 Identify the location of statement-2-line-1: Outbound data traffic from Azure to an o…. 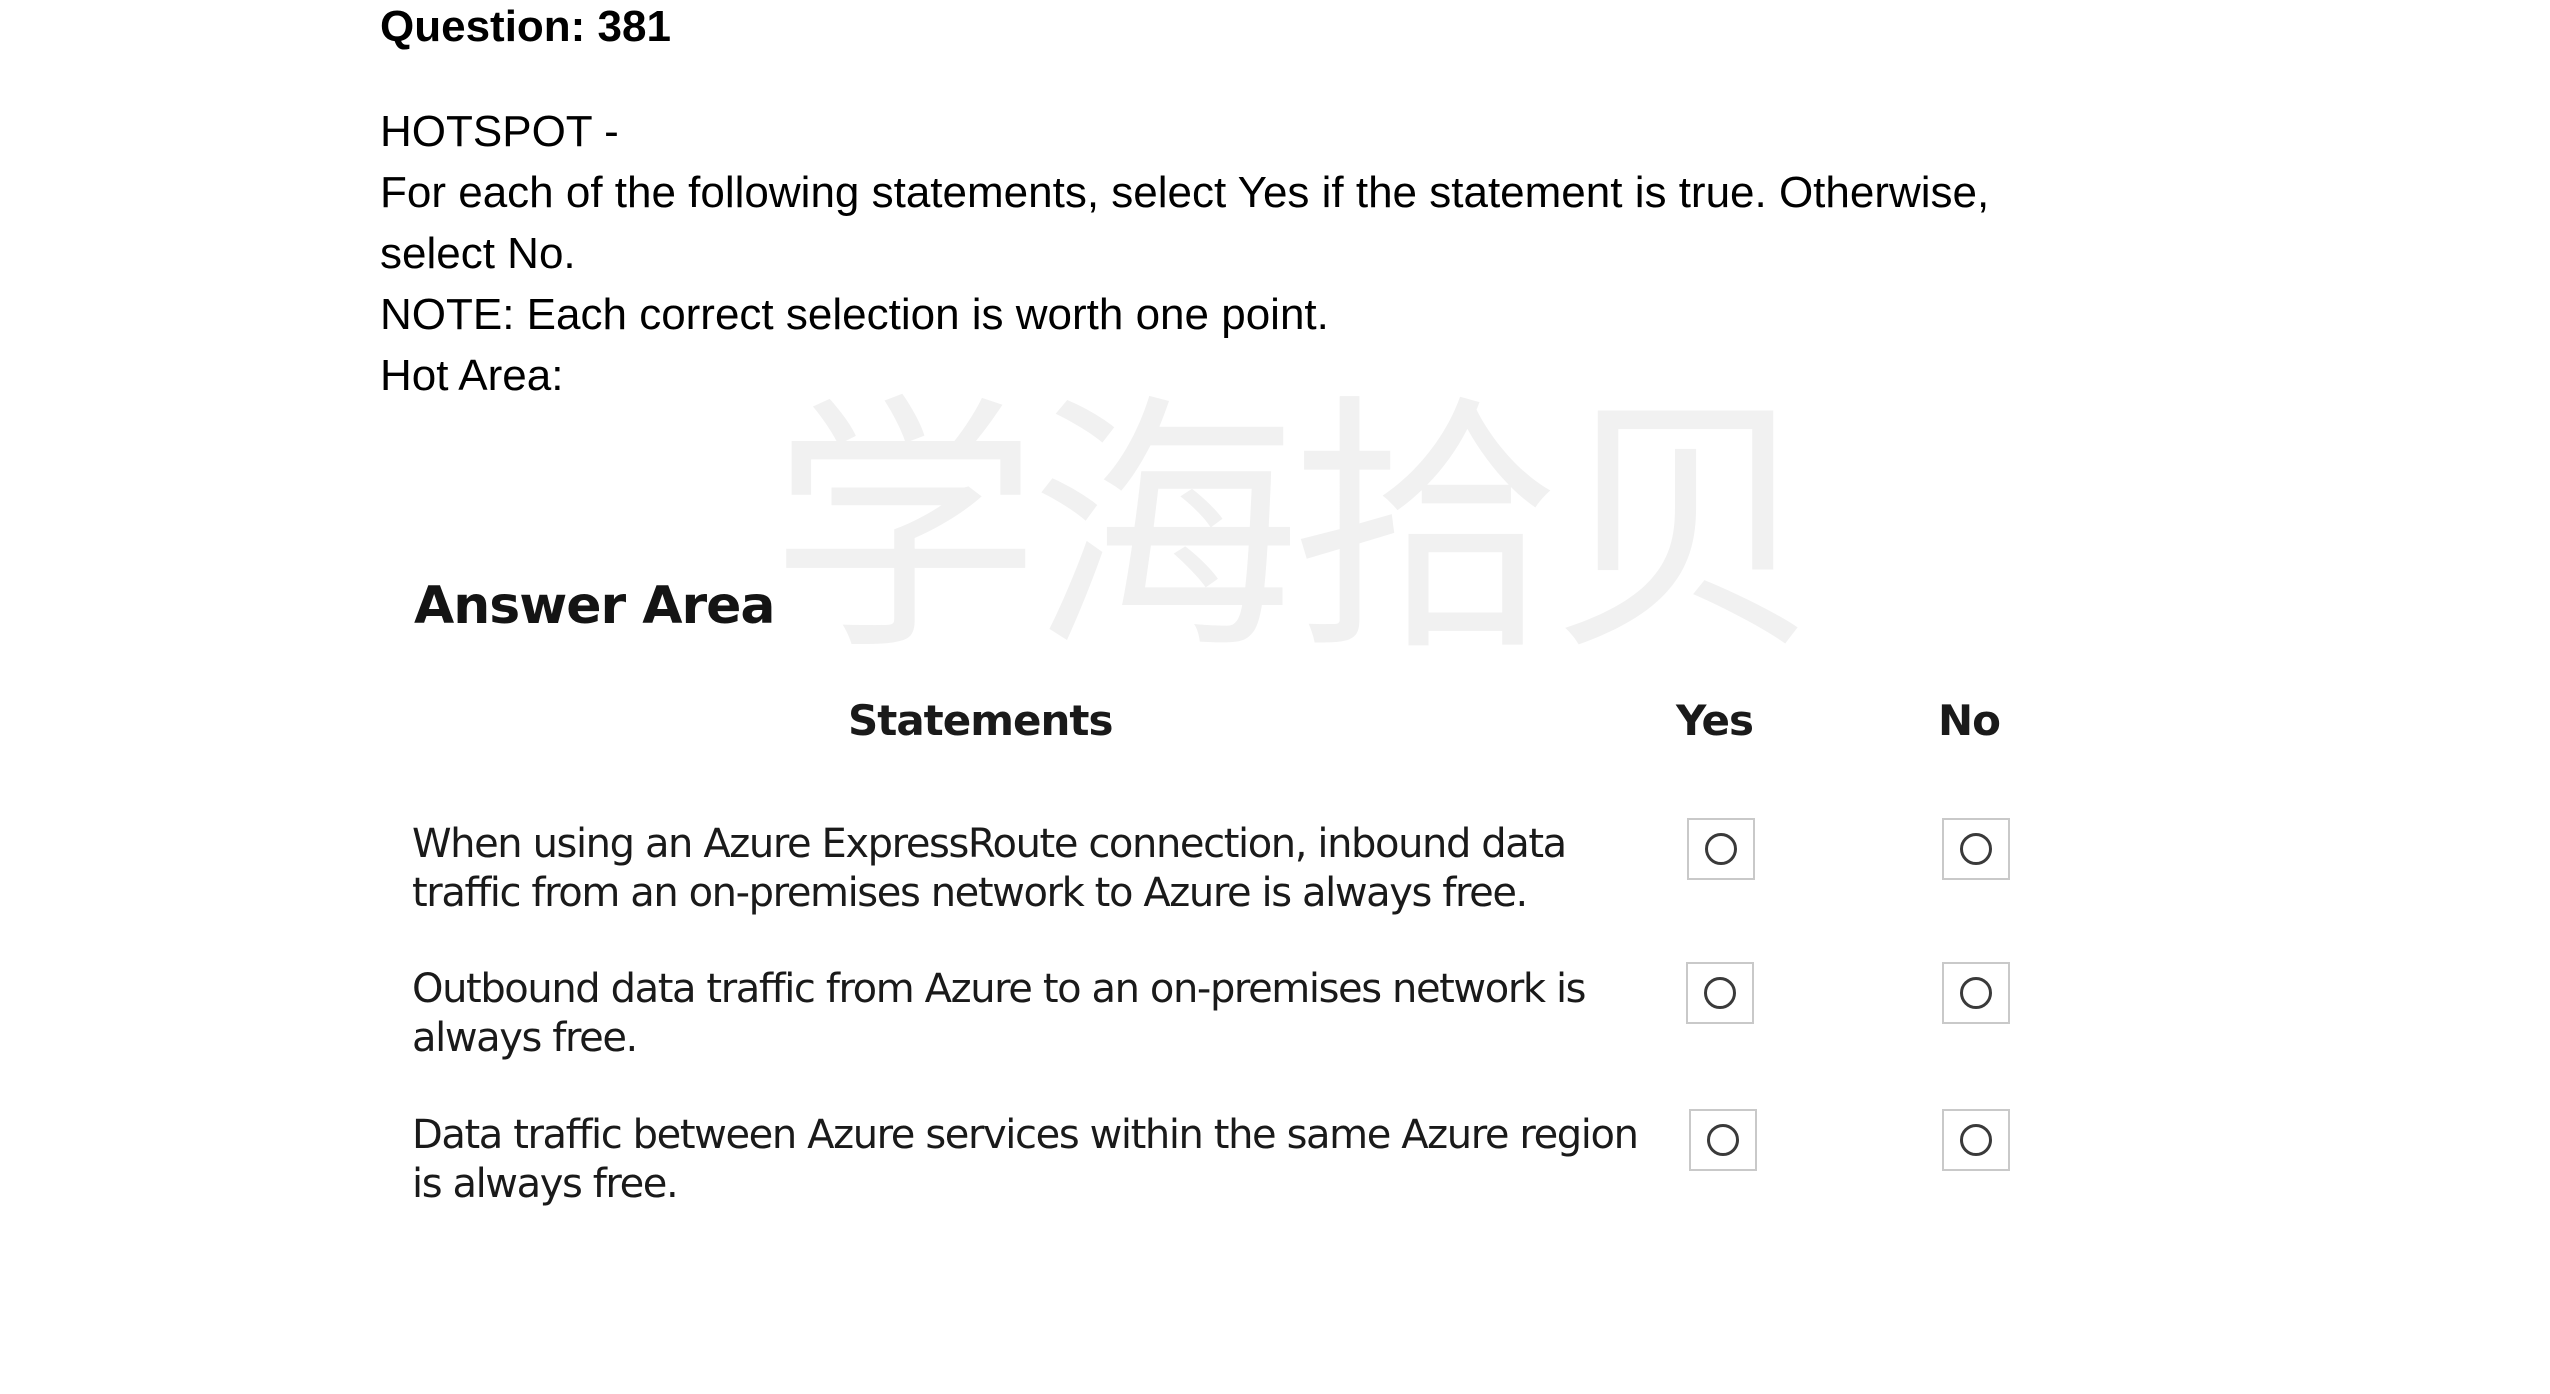
(999, 989).